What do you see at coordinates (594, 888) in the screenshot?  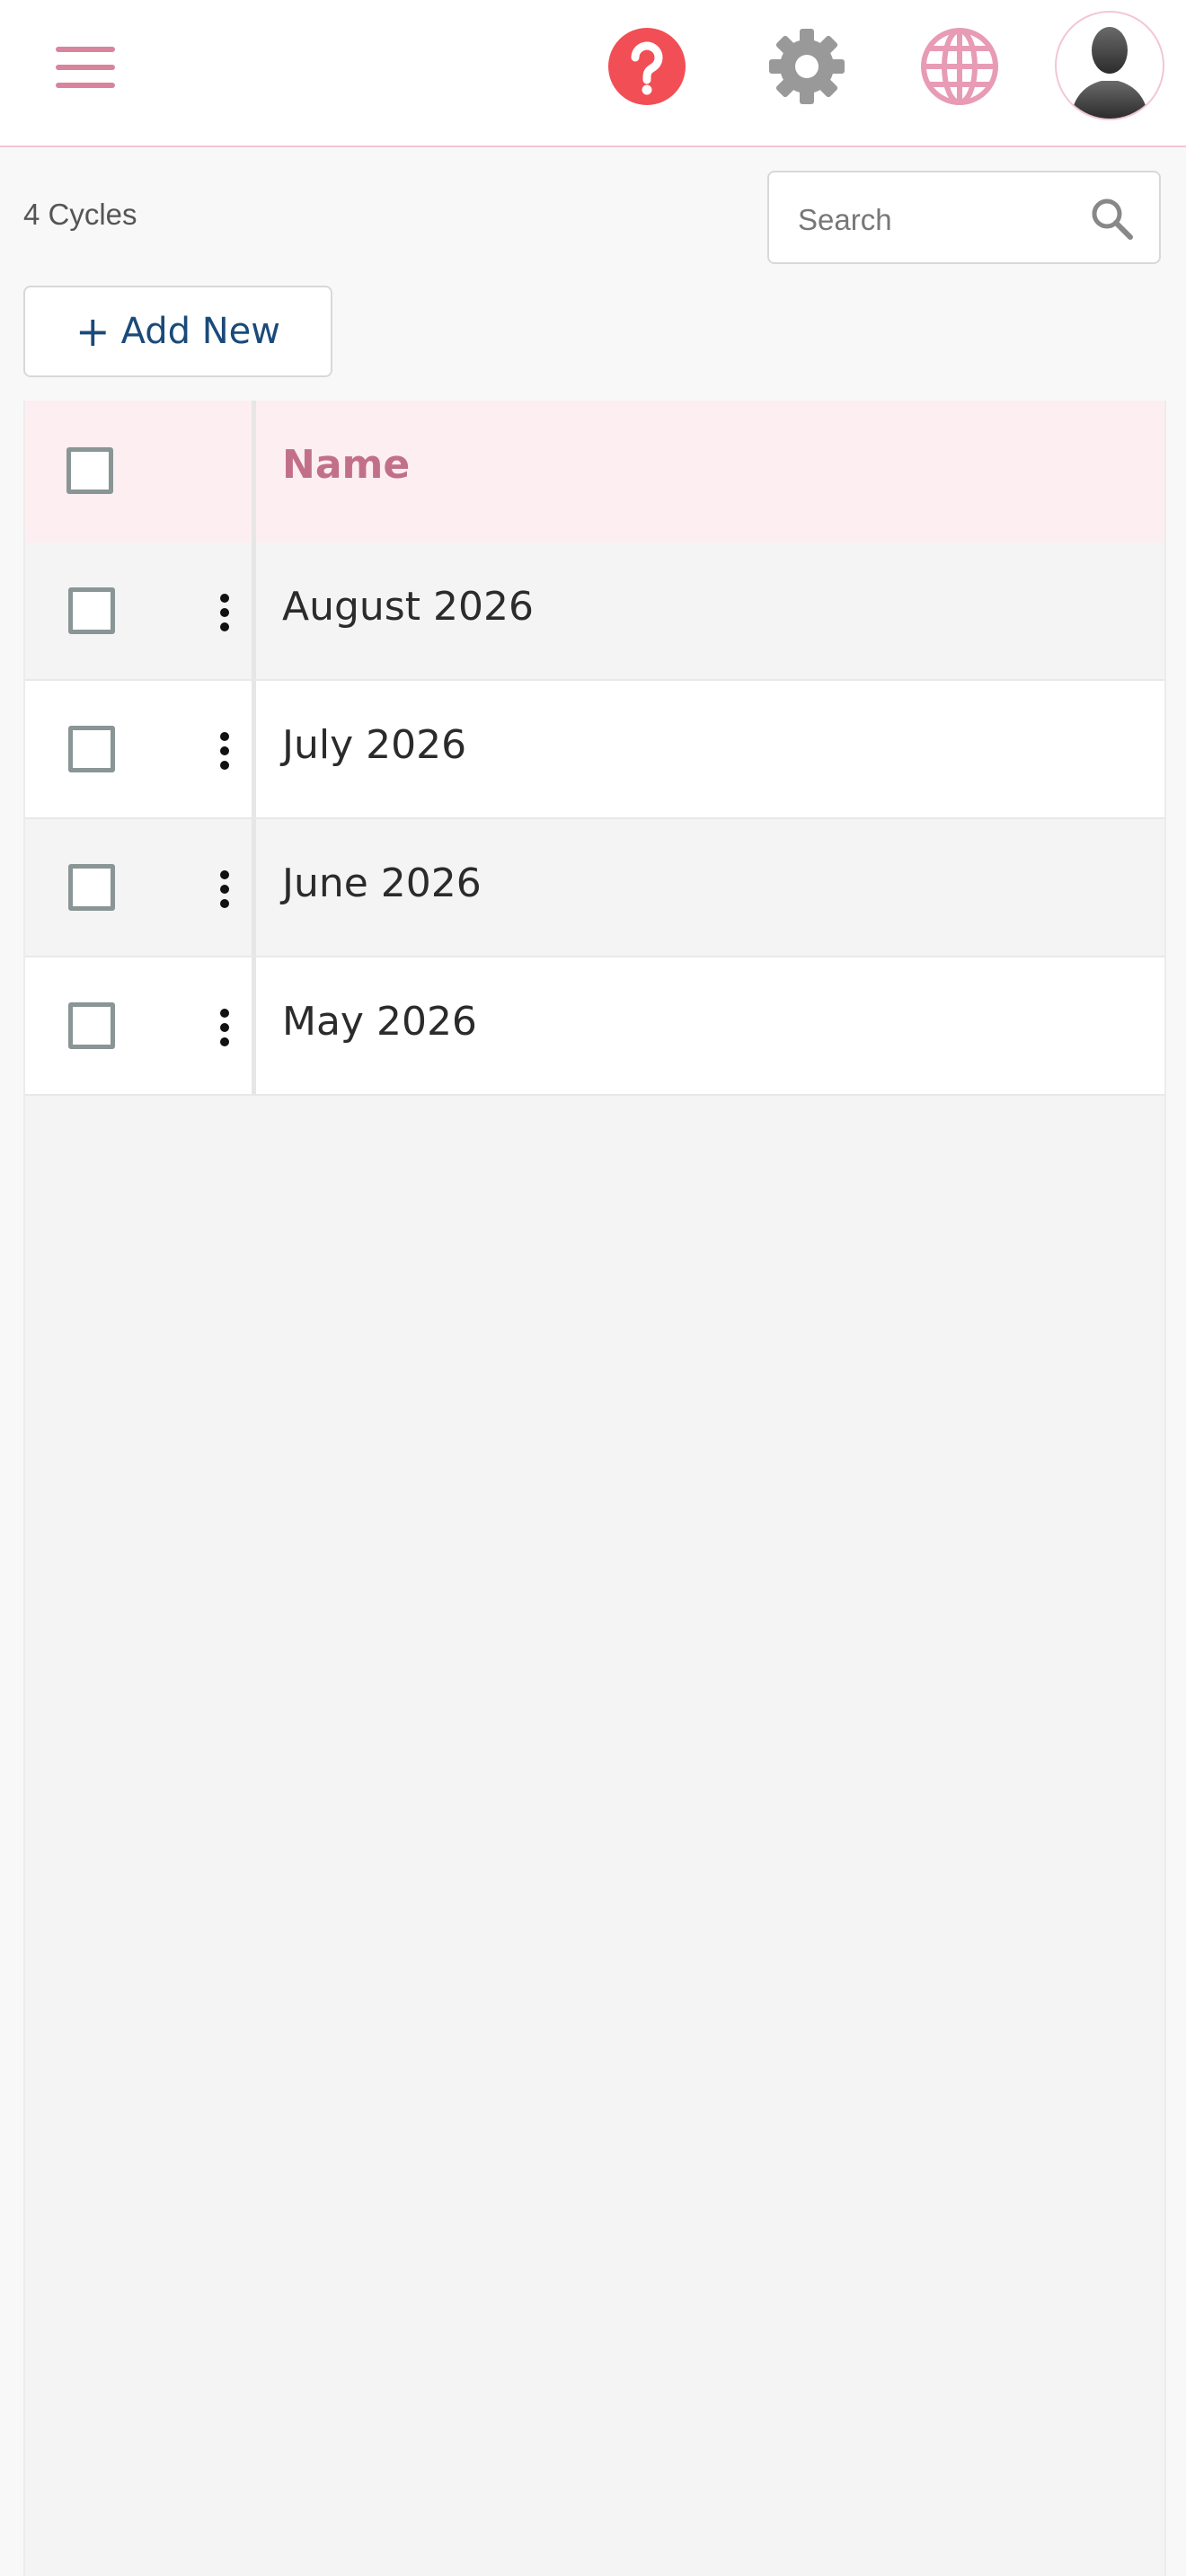 I see `table-row: June 2026` at bounding box center [594, 888].